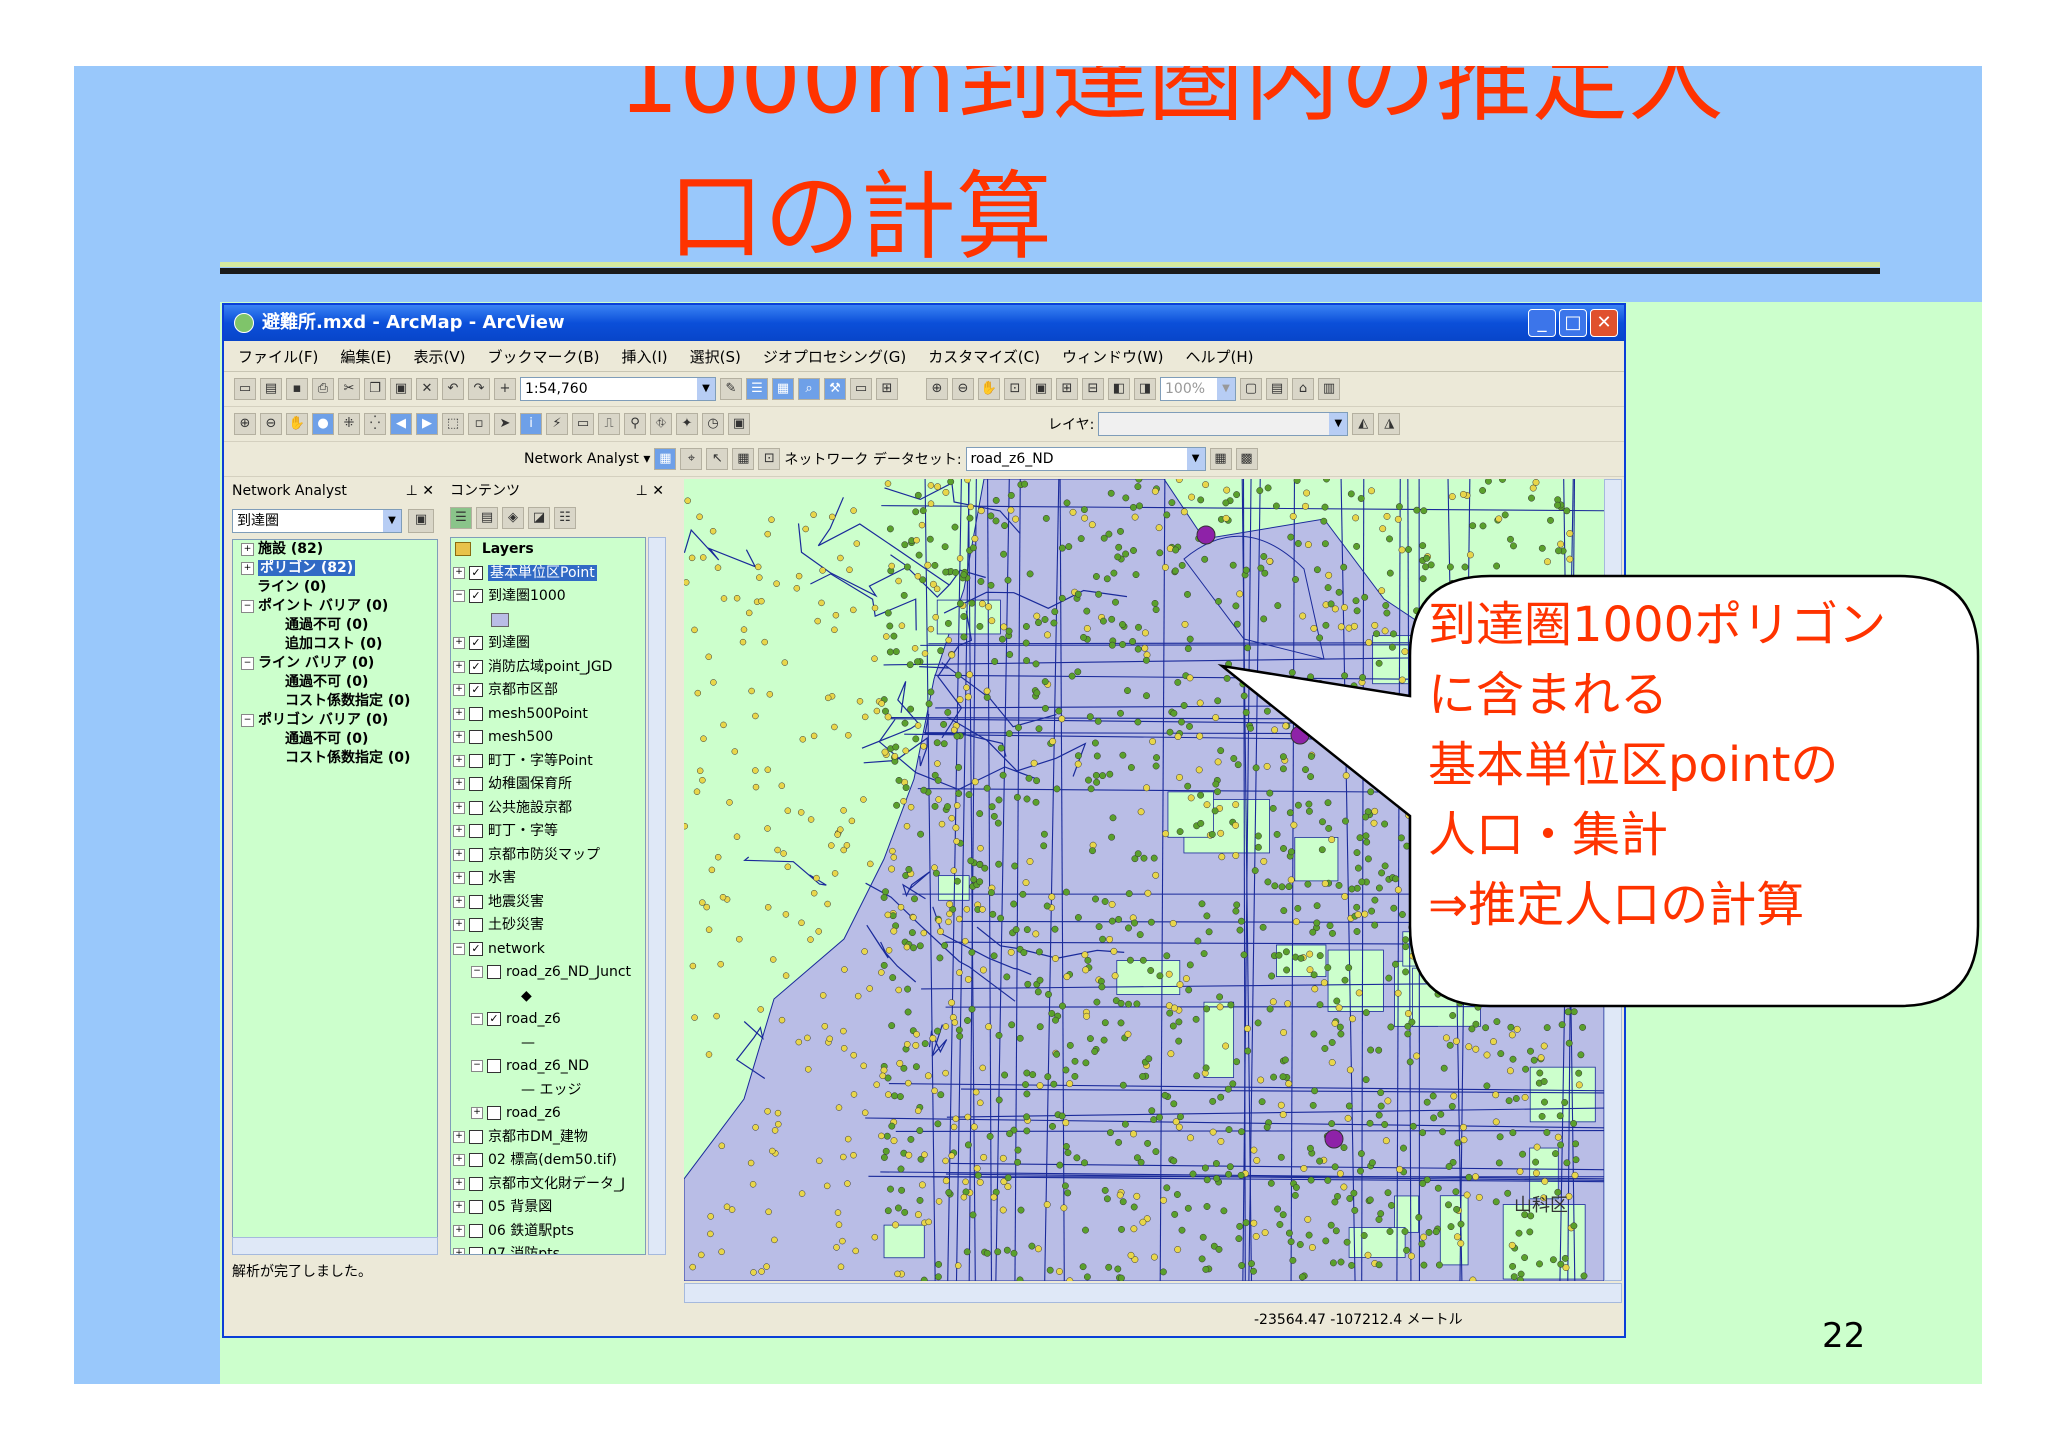 This screenshot has height=1448, width=2048. I want to click on toc-layer-item: + 土砂災害, so click(548, 926).